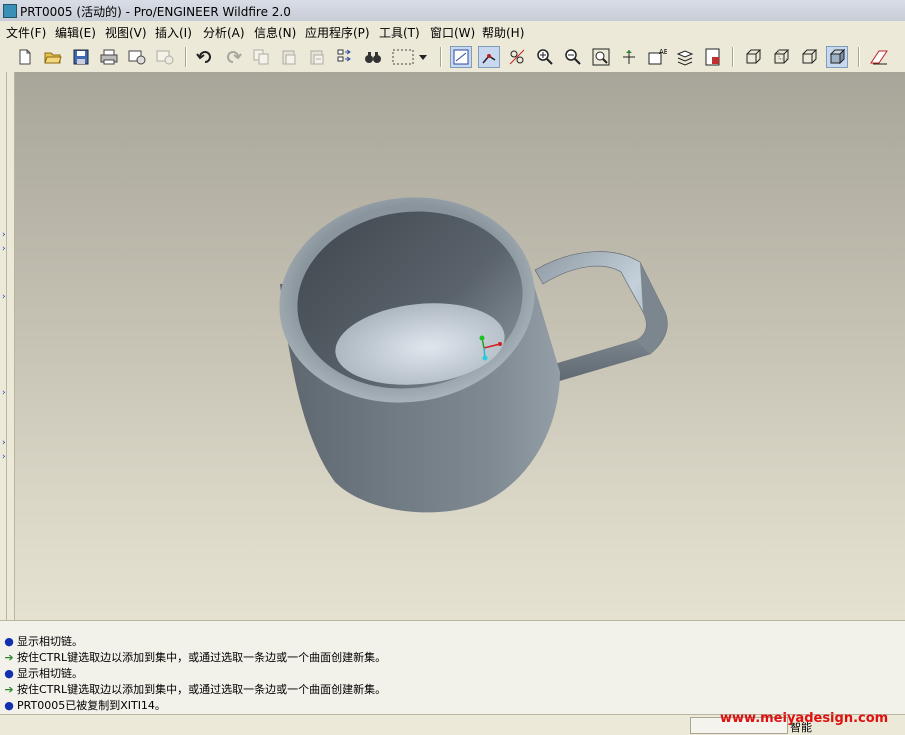 The width and height of the screenshot is (905, 735). Describe the element at coordinates (517, 57) in the screenshot. I see `datum-point-display-icon` at that location.